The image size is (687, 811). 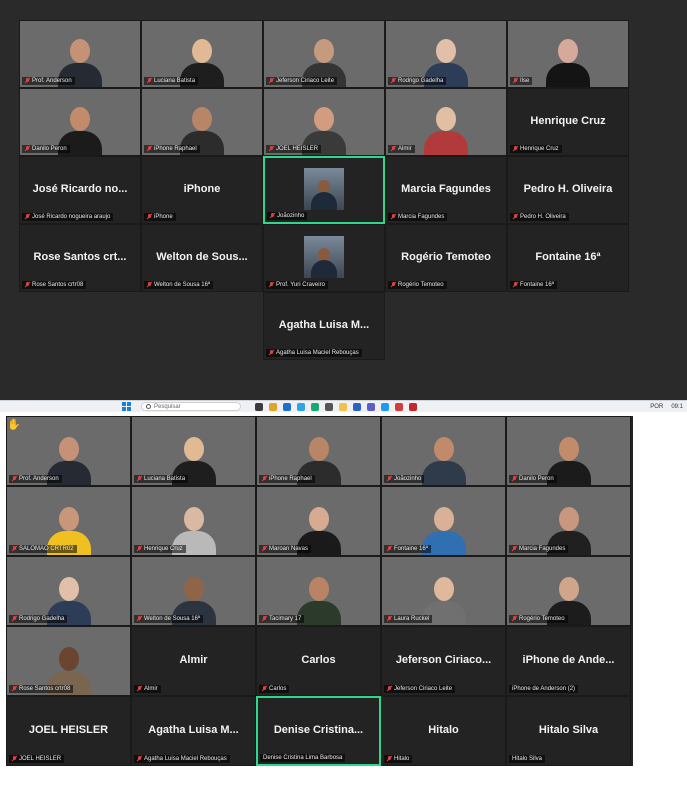 I want to click on participant-tile: Jeferson Ciriaco Leite, so click(x=324, y=54).